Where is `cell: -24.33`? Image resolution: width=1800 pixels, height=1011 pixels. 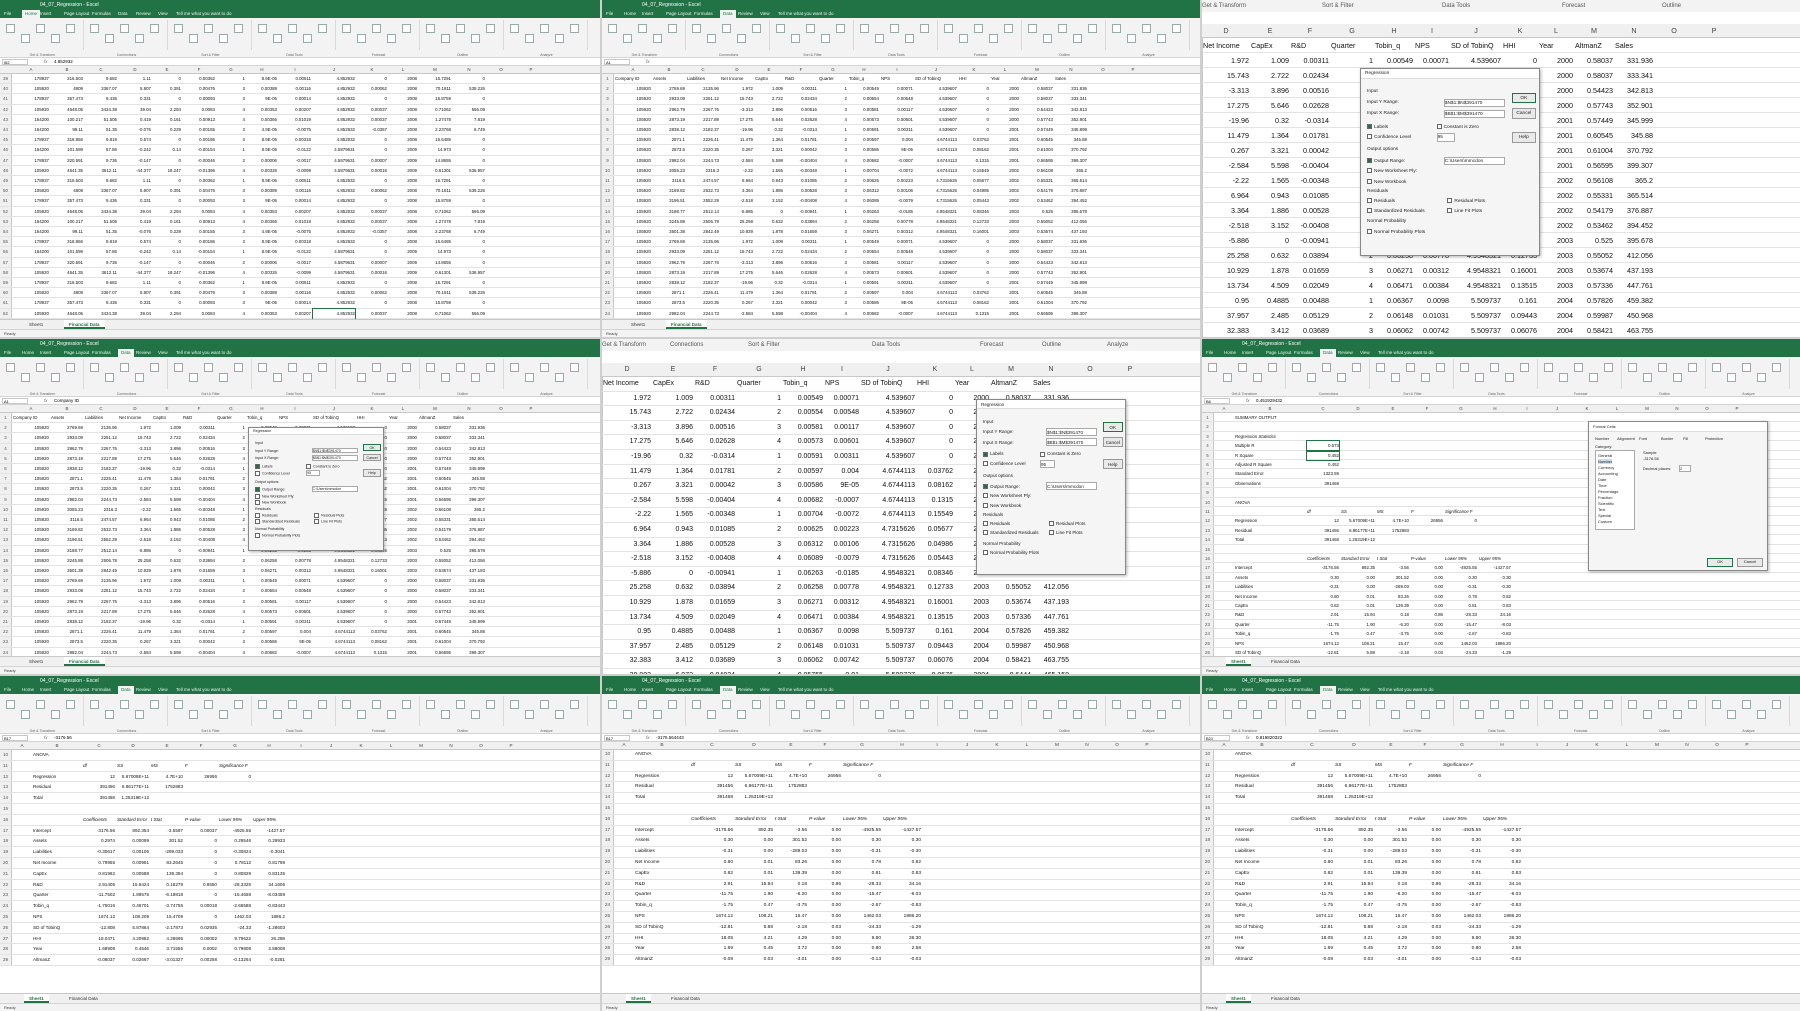
cell: -24.33 is located at coordinates (1462, 928).